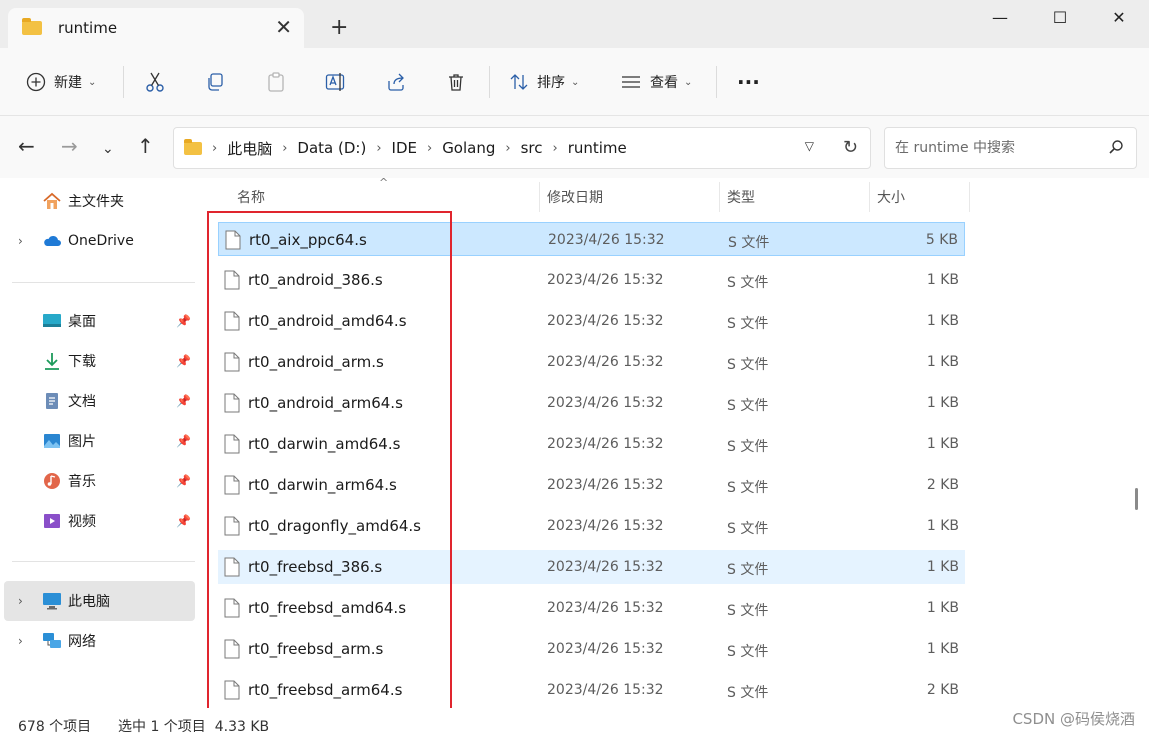  What do you see at coordinates (688, 82) in the screenshot?
I see `chevron-down-icon: ⌄` at bounding box center [688, 82].